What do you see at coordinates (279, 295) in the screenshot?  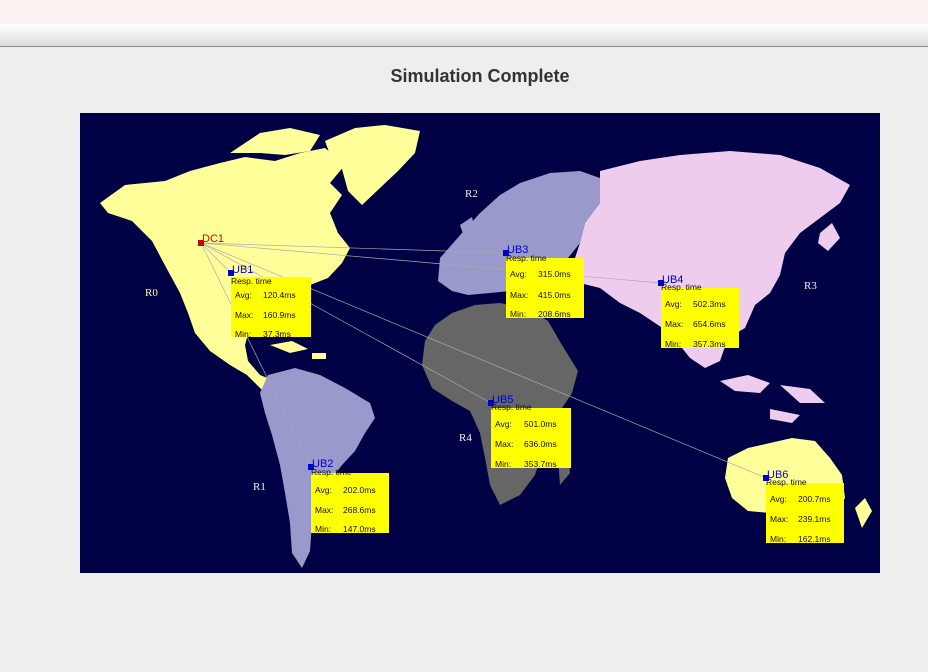 I see `avg-value: 120.4ms` at bounding box center [279, 295].